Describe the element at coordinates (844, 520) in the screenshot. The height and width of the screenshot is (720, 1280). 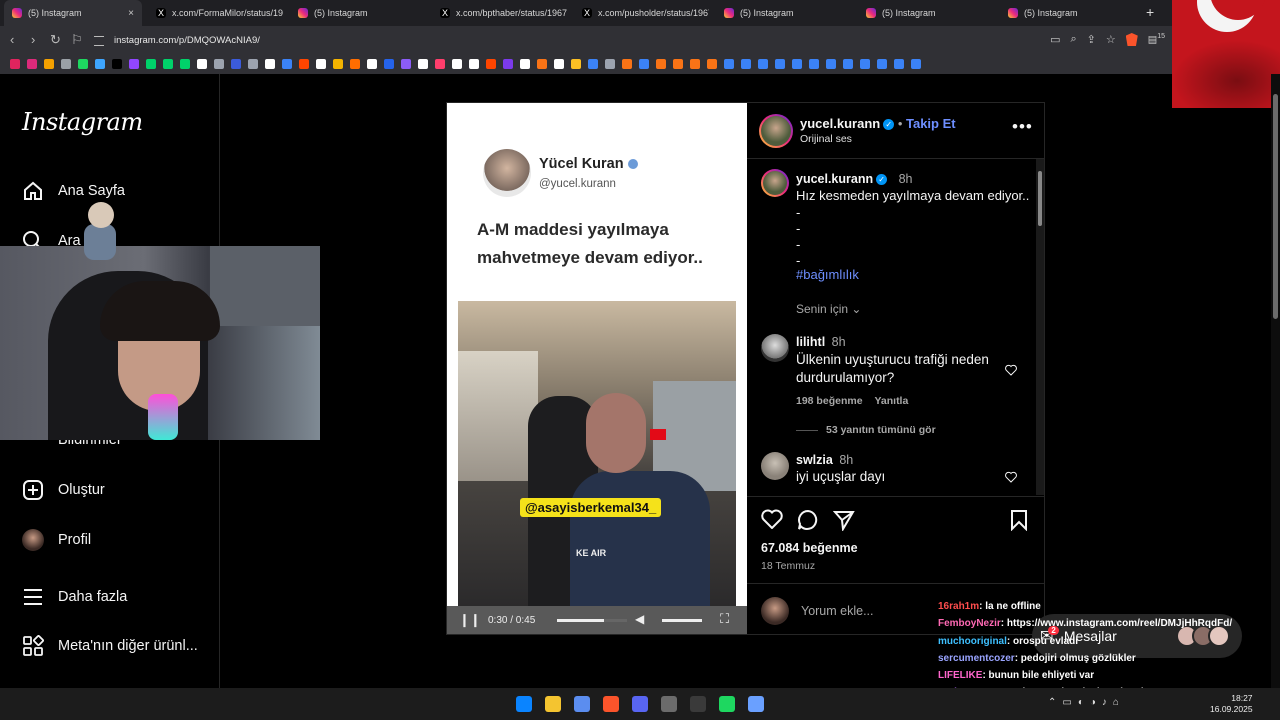
I see `share-icon` at that location.